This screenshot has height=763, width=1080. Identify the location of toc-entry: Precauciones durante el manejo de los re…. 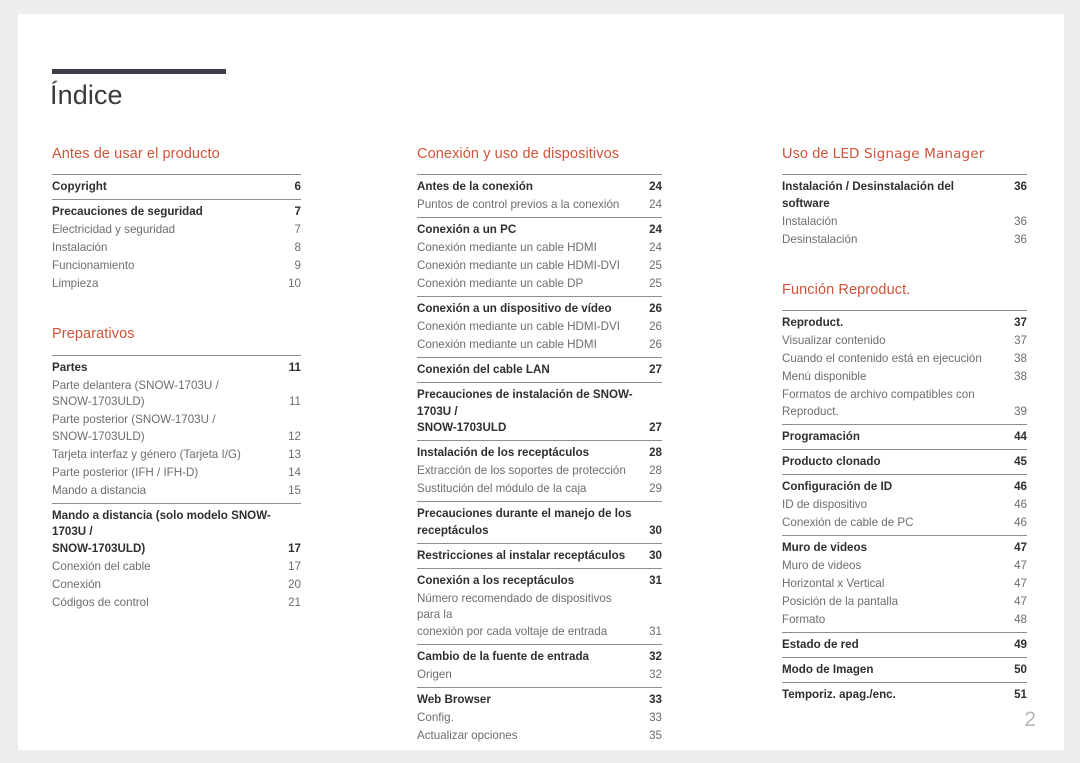
(539, 522).